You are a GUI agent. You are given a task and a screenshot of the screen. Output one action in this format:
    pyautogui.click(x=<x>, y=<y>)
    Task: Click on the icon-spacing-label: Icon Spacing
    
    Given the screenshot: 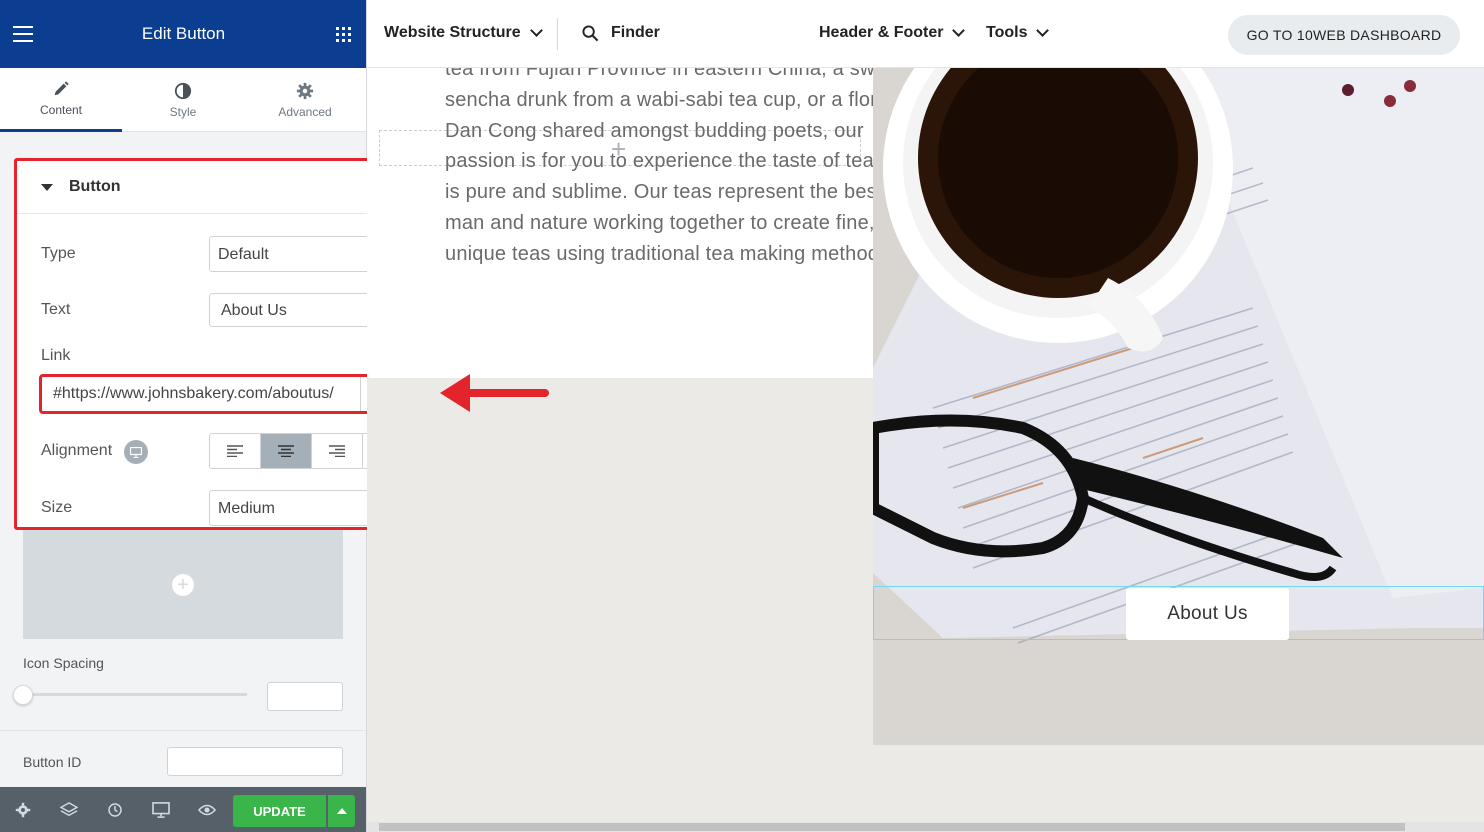 What is the action you would take?
    pyautogui.click(x=63, y=663)
    